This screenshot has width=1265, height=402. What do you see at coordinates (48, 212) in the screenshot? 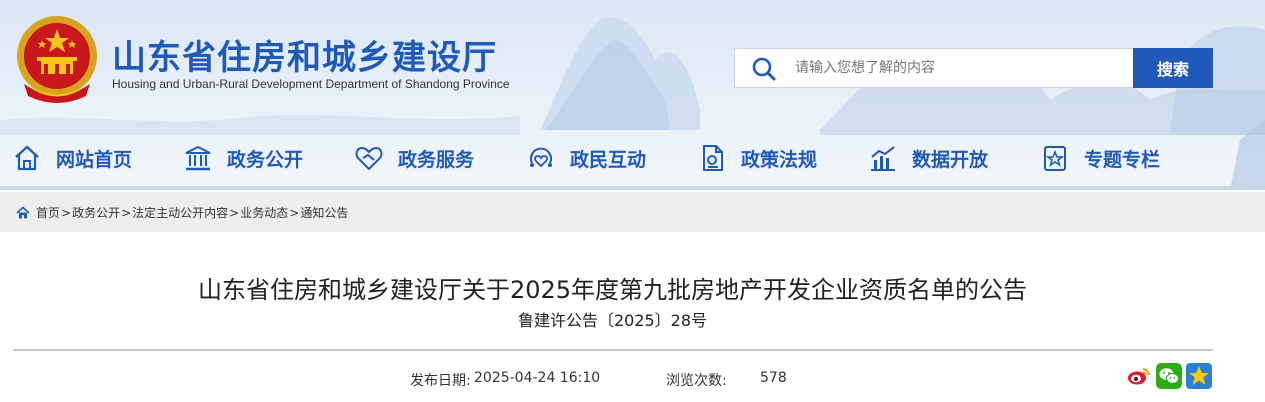
I see `breadcrumb-item-home: 首页` at bounding box center [48, 212].